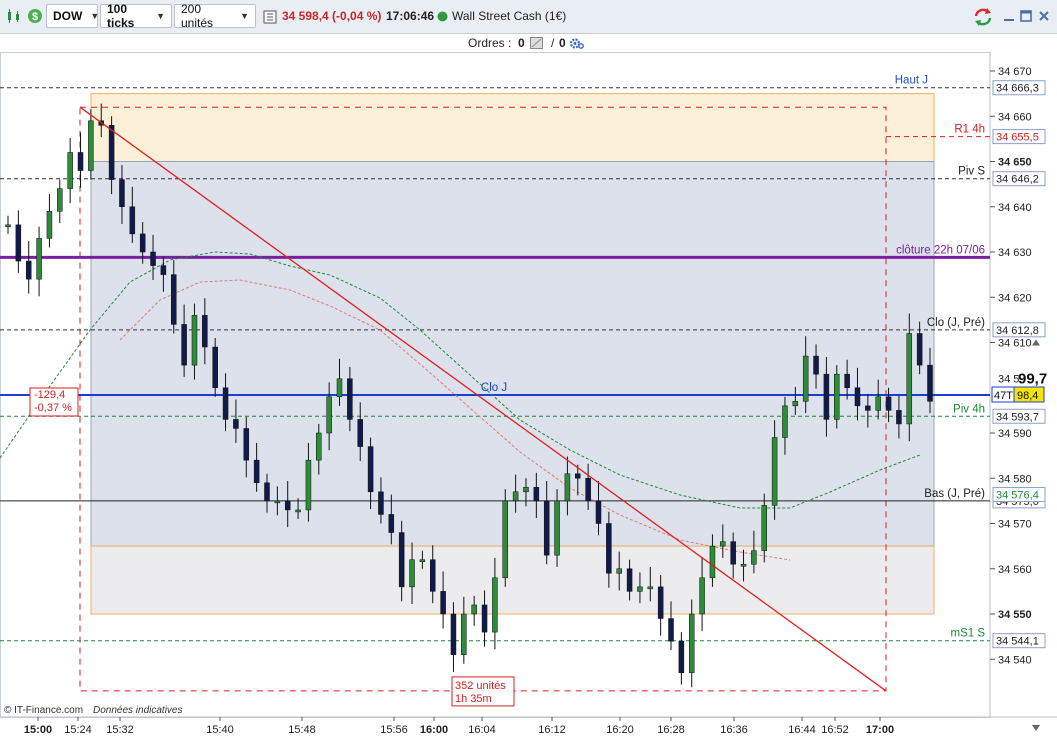  What do you see at coordinates (482, 730) in the screenshot?
I see `time-tick-label-7: 16:04` at bounding box center [482, 730].